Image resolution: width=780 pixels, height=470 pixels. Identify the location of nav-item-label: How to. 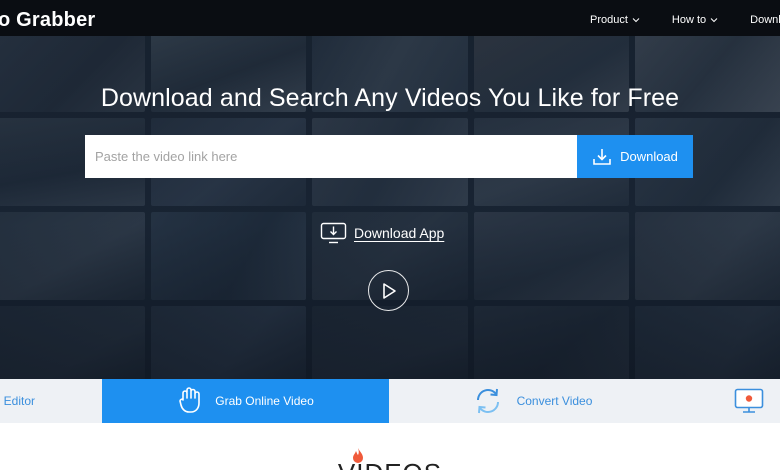
(689, 20).